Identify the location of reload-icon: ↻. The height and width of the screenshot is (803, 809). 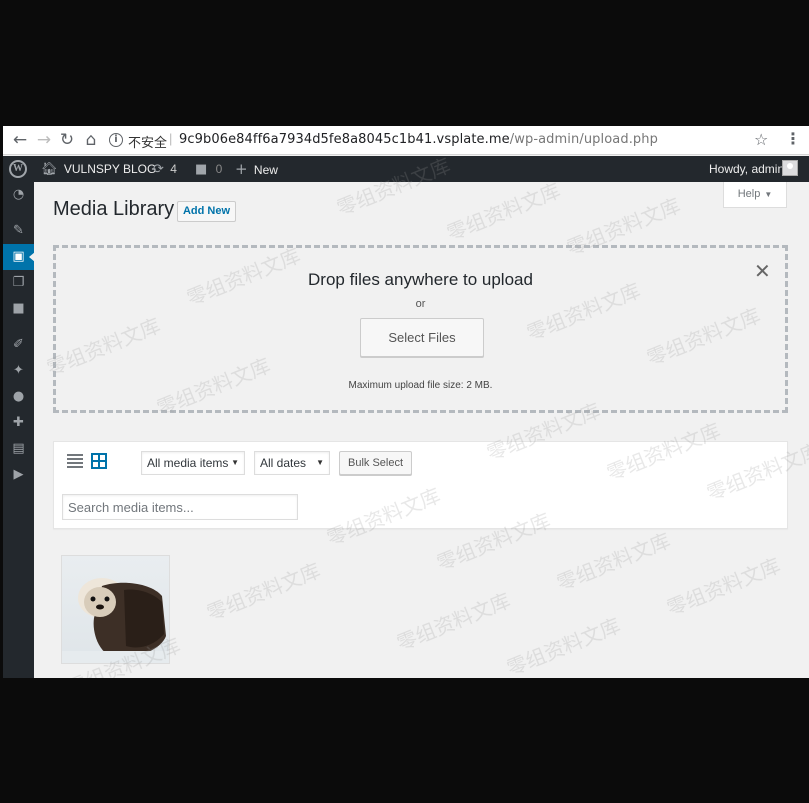
(67, 140).